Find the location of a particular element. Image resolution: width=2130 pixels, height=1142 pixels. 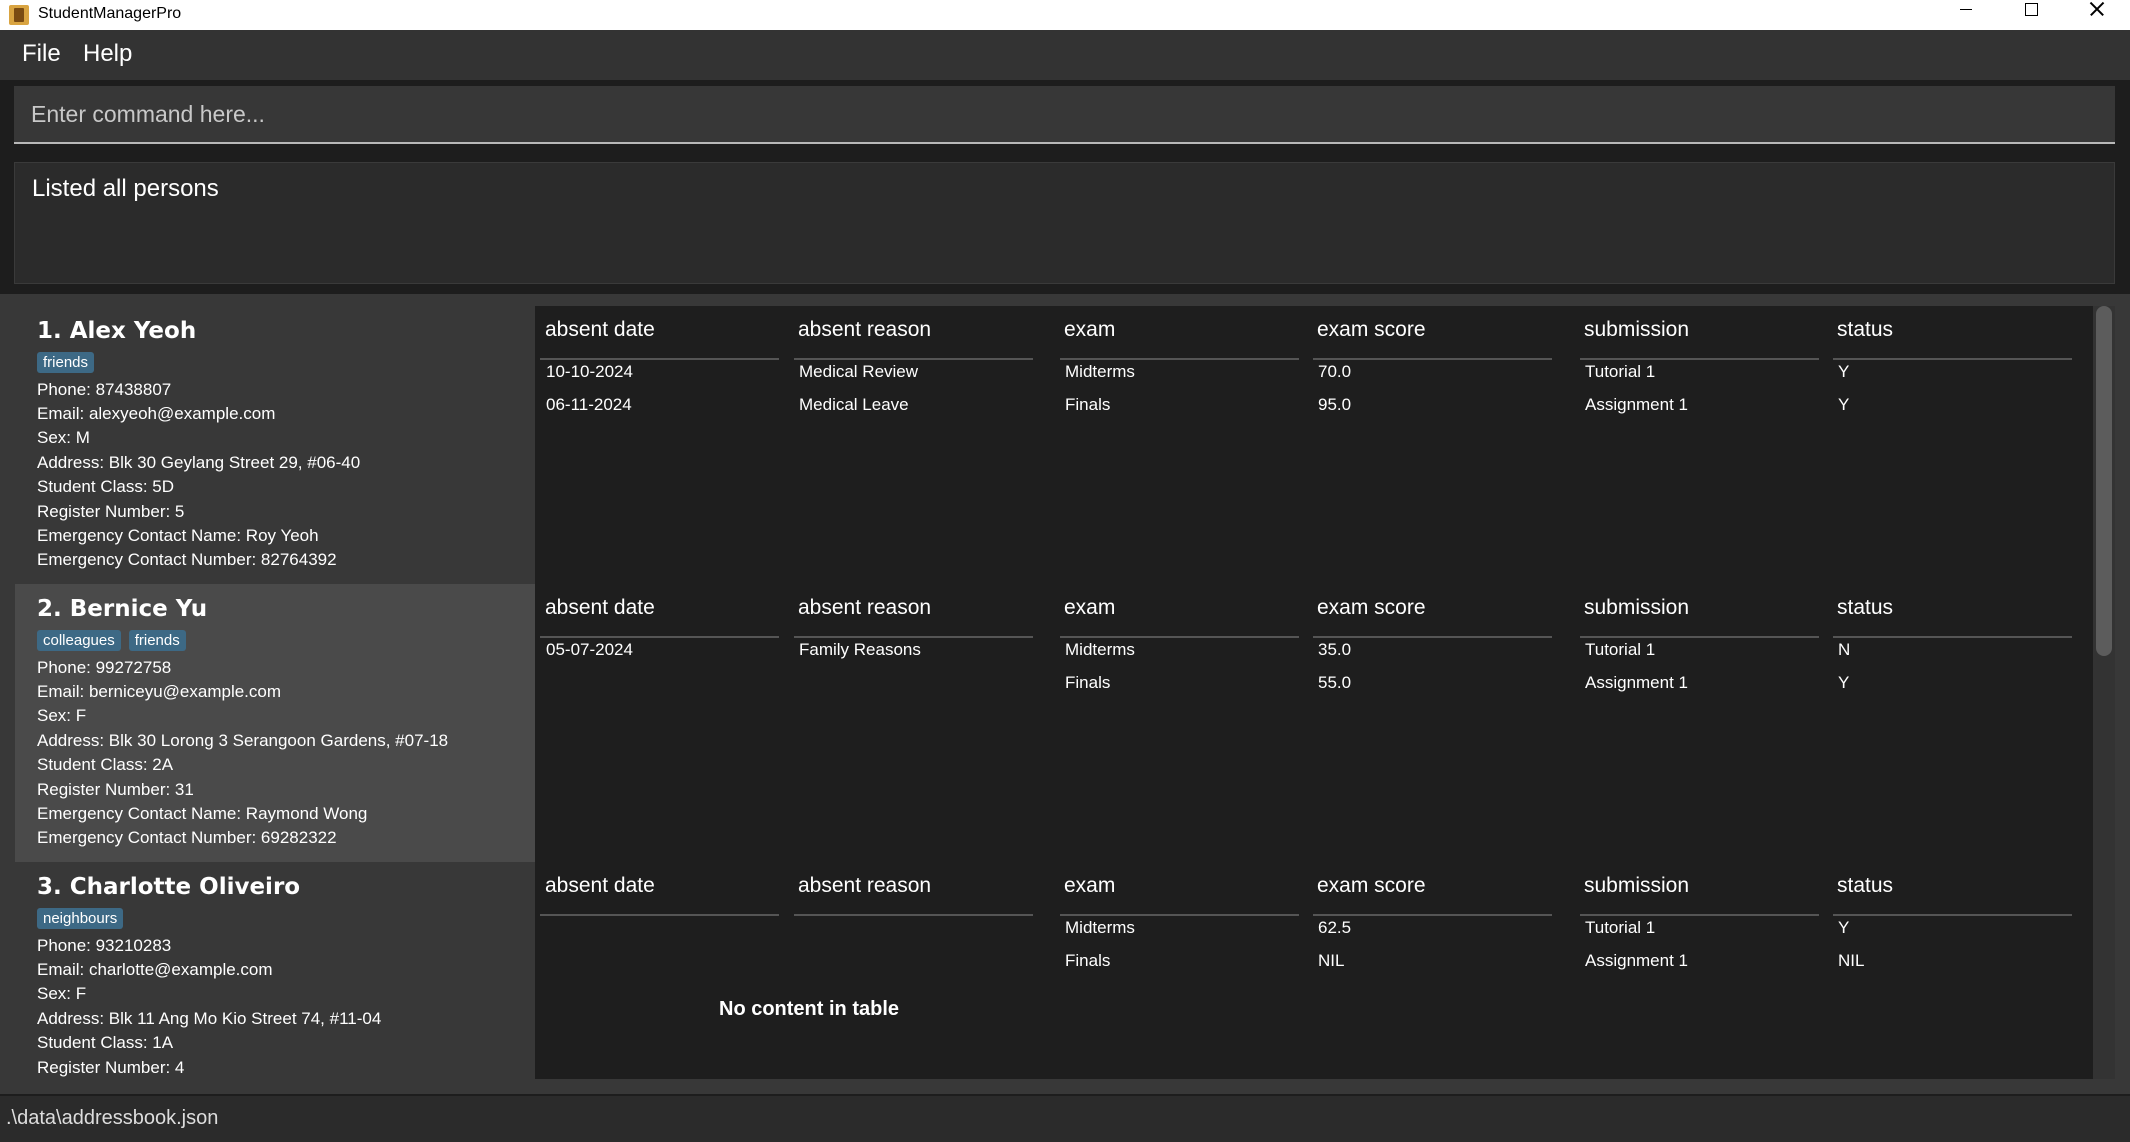

person-email: Email: berniceyu@example.com is located at coordinates (159, 691).